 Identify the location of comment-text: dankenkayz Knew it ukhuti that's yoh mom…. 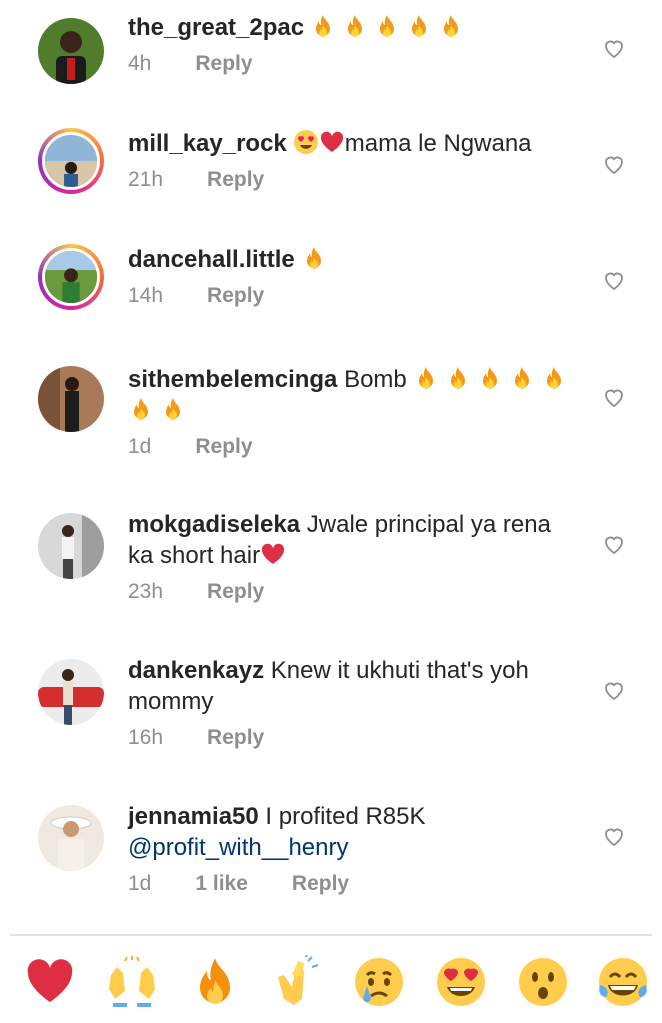
(353, 686).